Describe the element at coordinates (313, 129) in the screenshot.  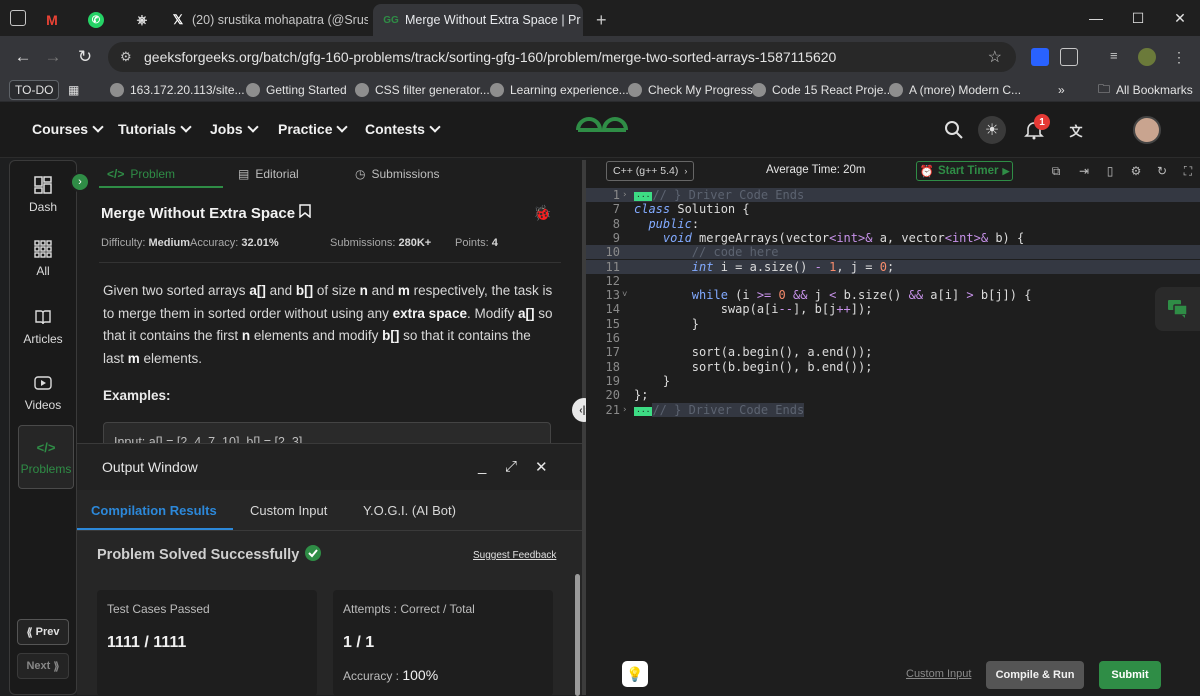
I see `nav-practice: Practice` at that location.